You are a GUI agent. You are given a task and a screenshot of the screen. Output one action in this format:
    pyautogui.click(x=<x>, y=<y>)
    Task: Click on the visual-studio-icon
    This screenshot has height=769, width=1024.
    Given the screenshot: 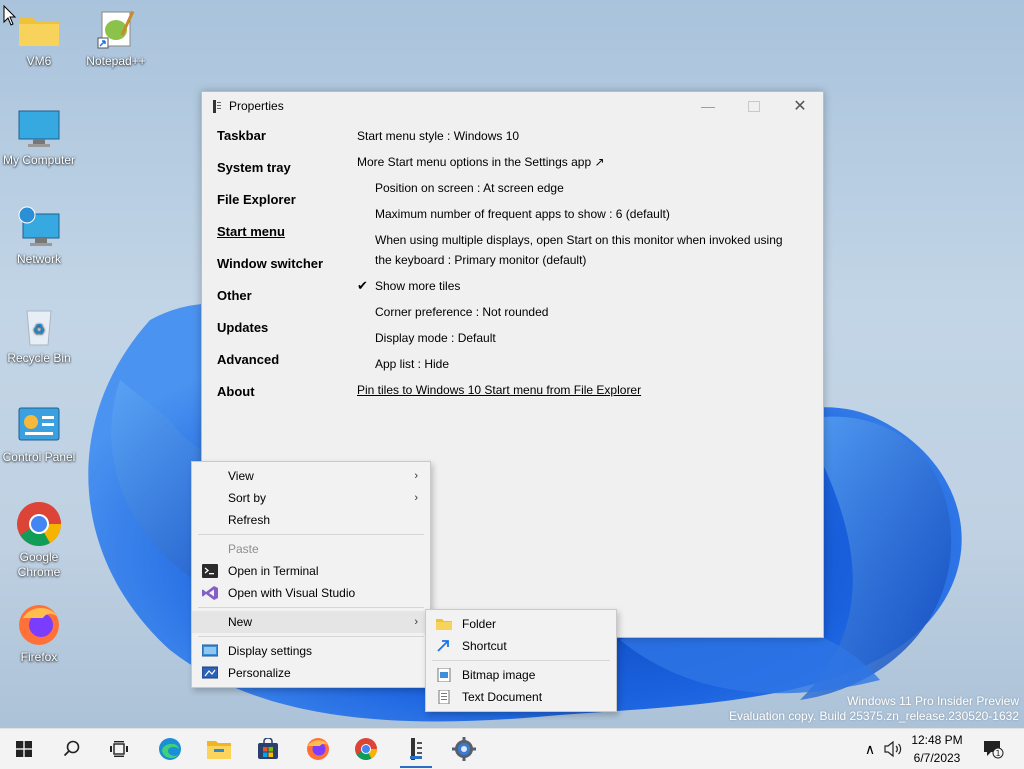 What is the action you would take?
    pyautogui.click(x=210, y=593)
    